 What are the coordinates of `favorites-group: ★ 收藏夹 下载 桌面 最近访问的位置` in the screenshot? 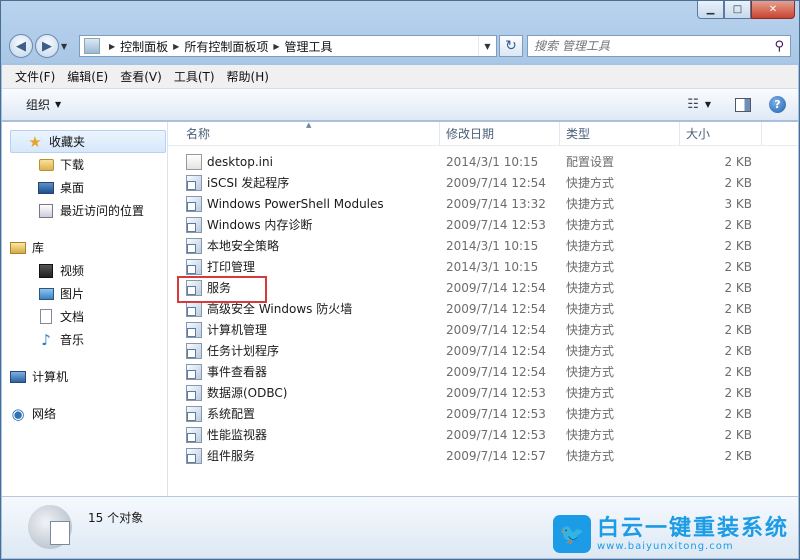 It's located at (84, 176).